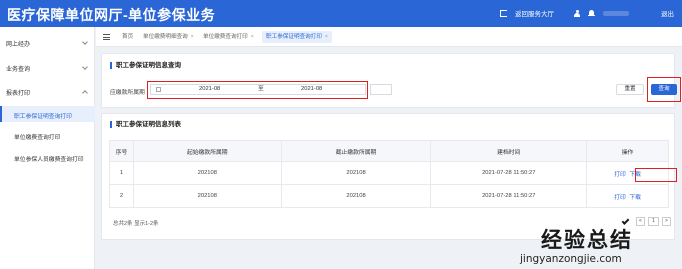 The image size is (682, 269). I want to click on page-prev-button: <, so click(640, 221).